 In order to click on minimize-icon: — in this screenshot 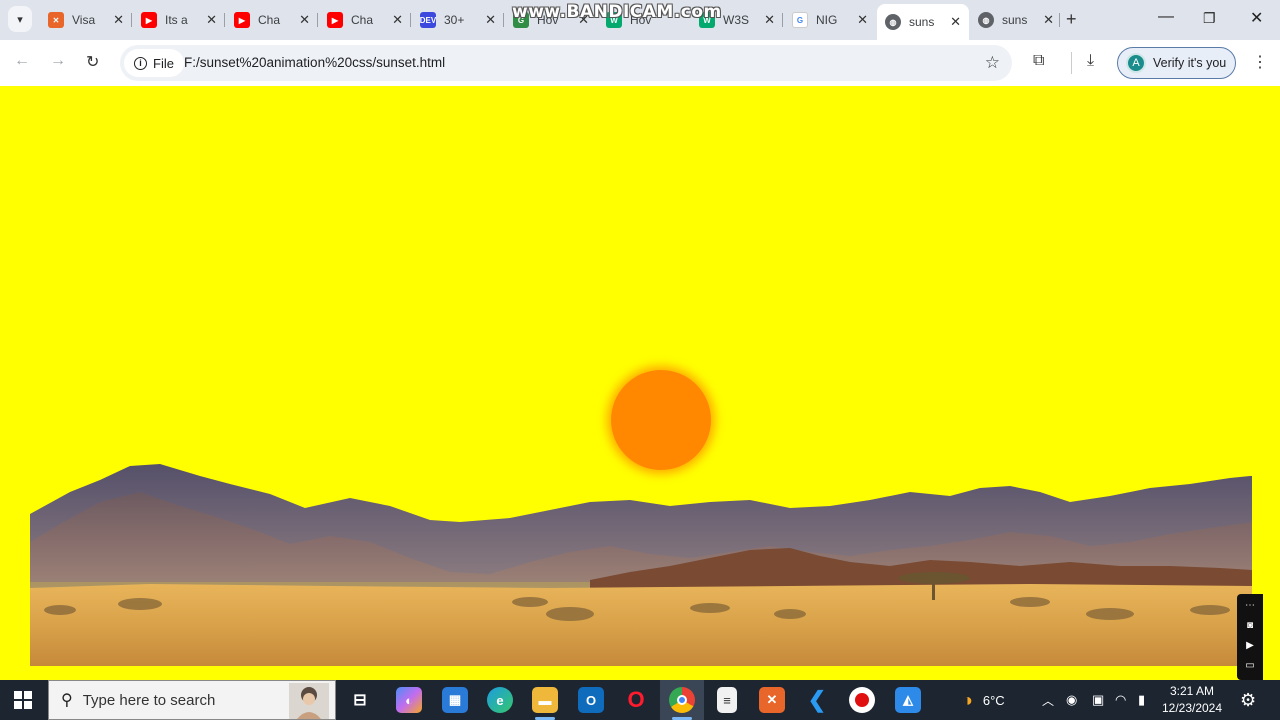, I will do `click(1166, 16)`.